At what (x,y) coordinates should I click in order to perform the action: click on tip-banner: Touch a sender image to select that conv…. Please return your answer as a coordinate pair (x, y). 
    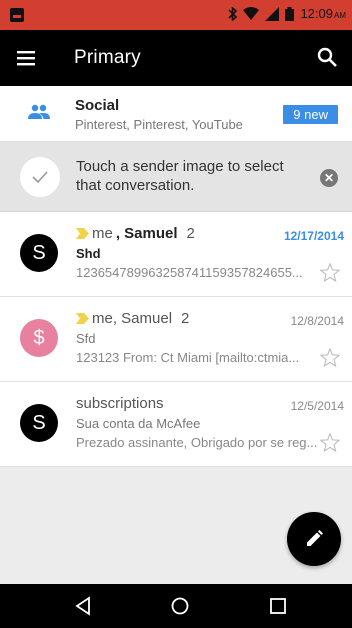
    Looking at the image, I should click on (176, 177).